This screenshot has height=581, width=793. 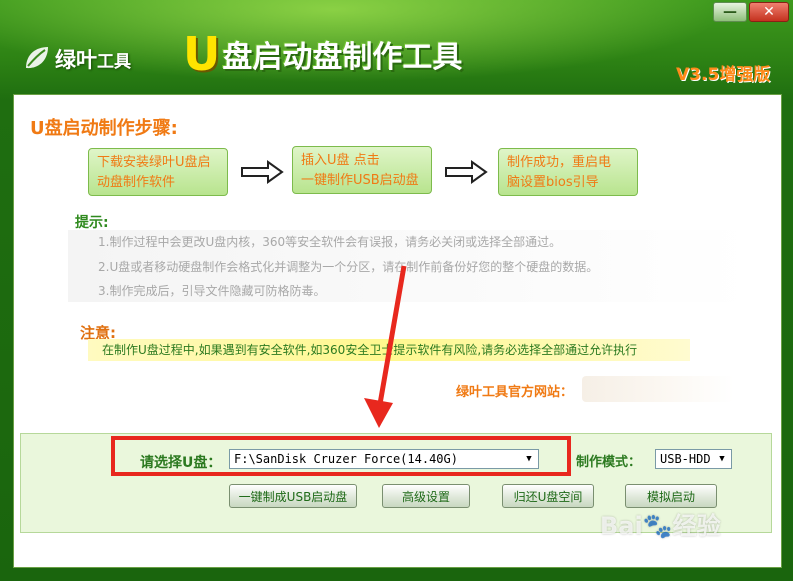 What do you see at coordinates (385, 346) in the screenshot?
I see `annotation-arrow-icon` at bounding box center [385, 346].